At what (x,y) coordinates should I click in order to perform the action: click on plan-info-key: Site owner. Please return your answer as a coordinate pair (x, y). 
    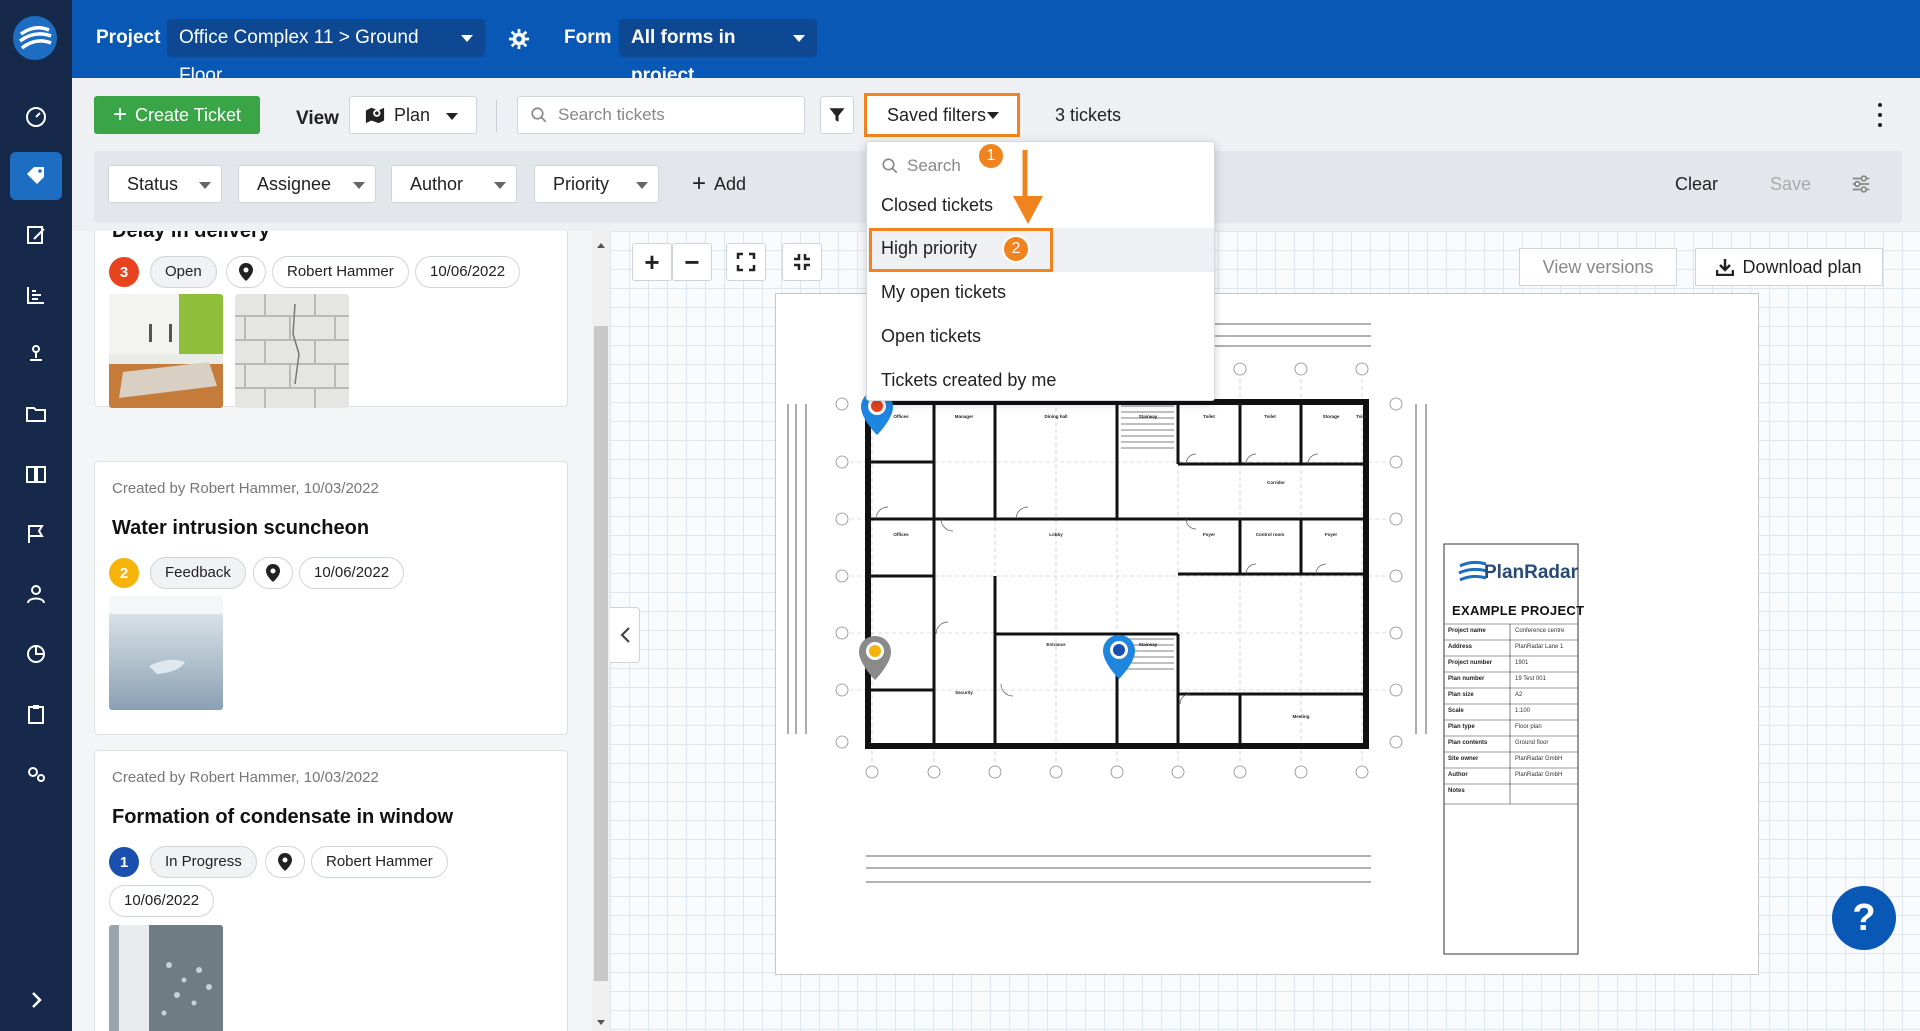
    Looking at the image, I should click on (1463, 759).